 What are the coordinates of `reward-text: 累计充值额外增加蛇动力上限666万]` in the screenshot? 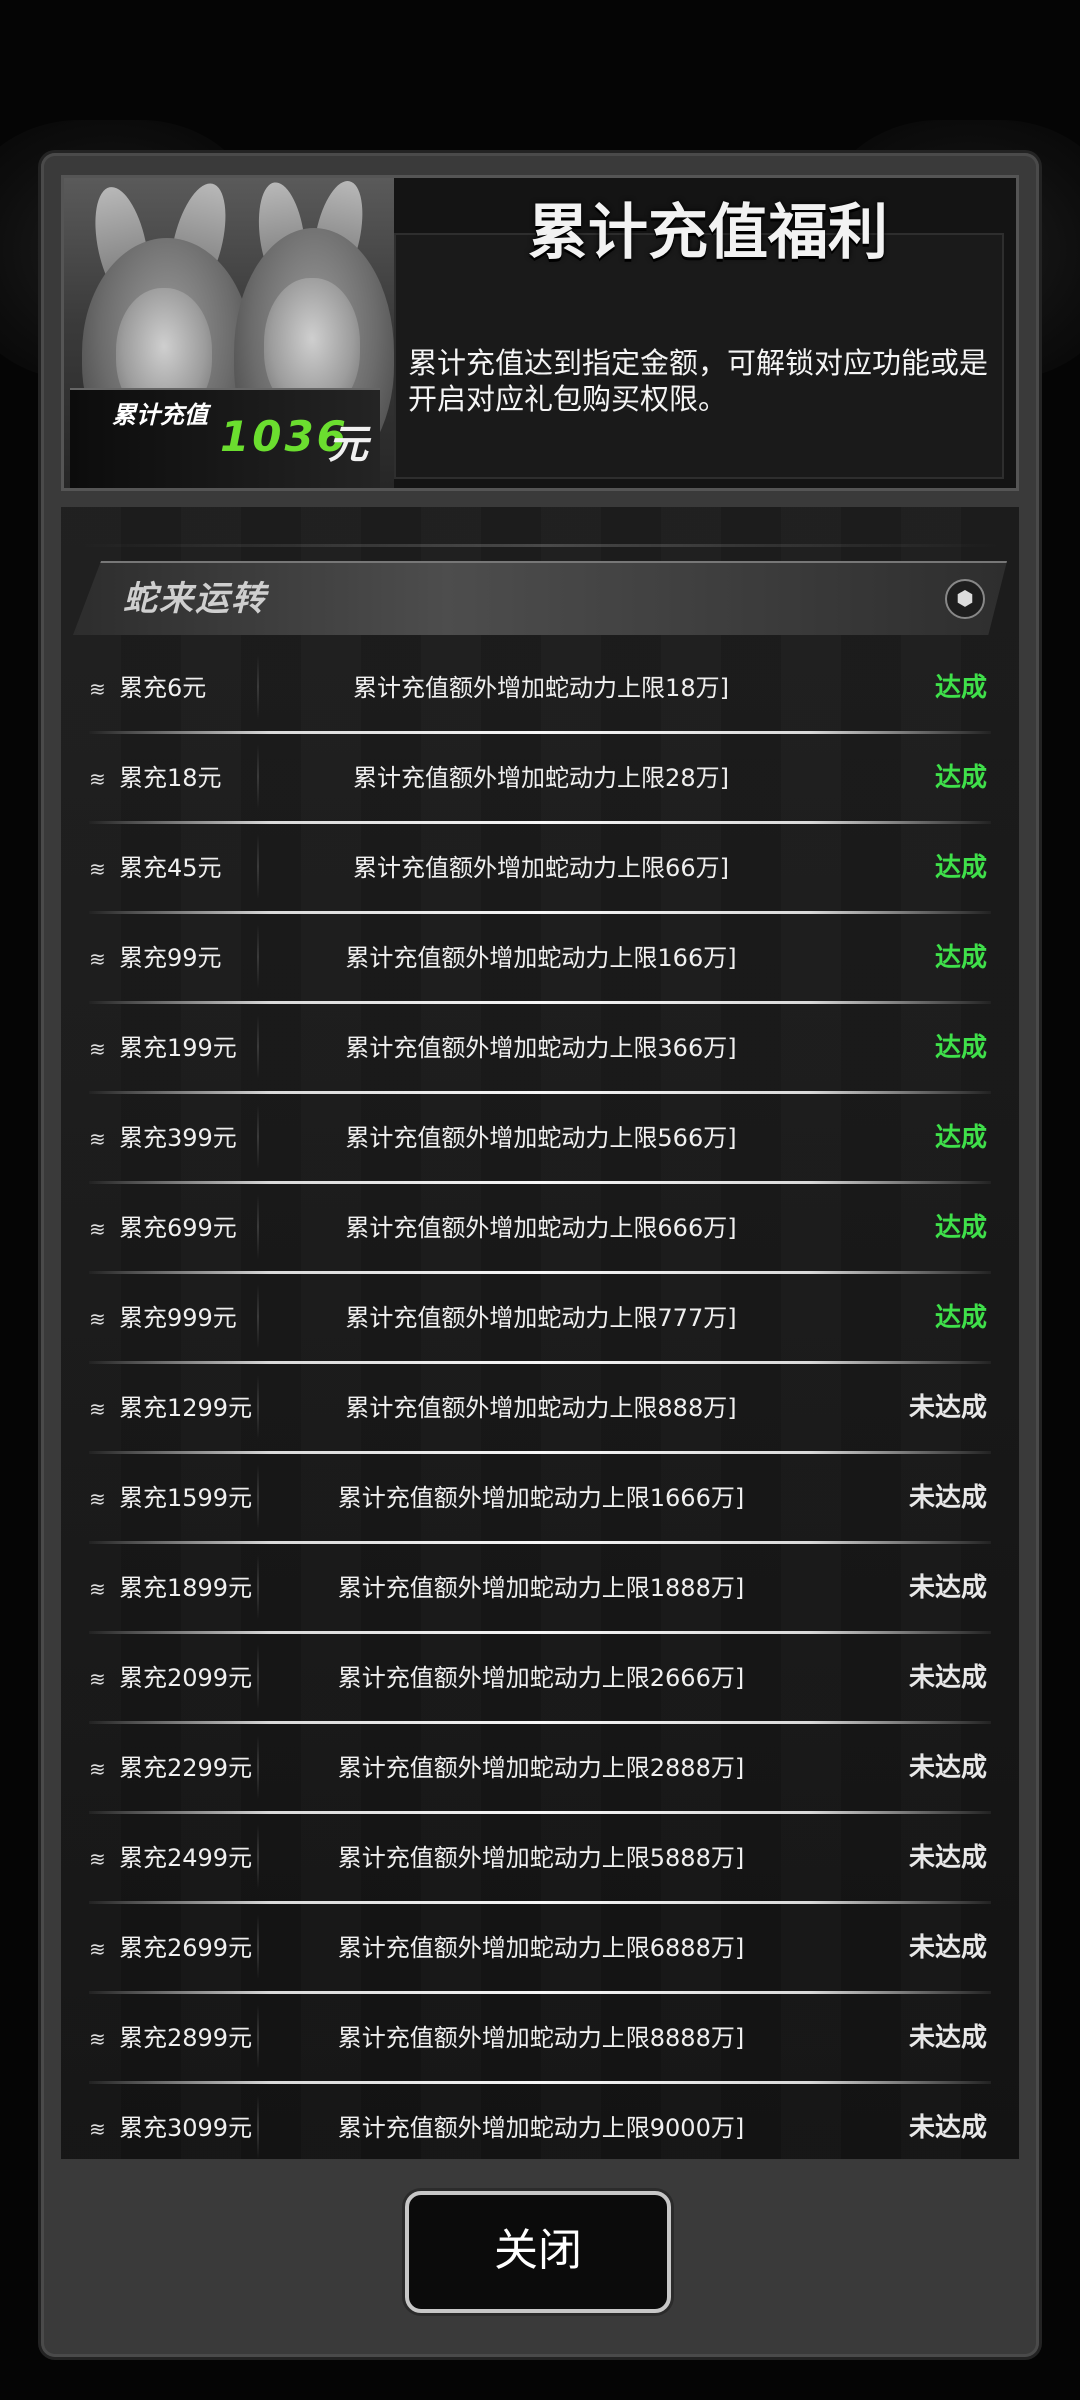 It's located at (541, 1228).